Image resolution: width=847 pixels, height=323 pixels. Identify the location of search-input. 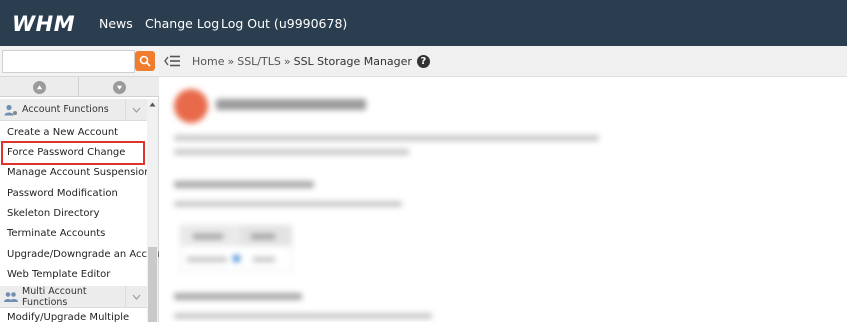
(68, 61).